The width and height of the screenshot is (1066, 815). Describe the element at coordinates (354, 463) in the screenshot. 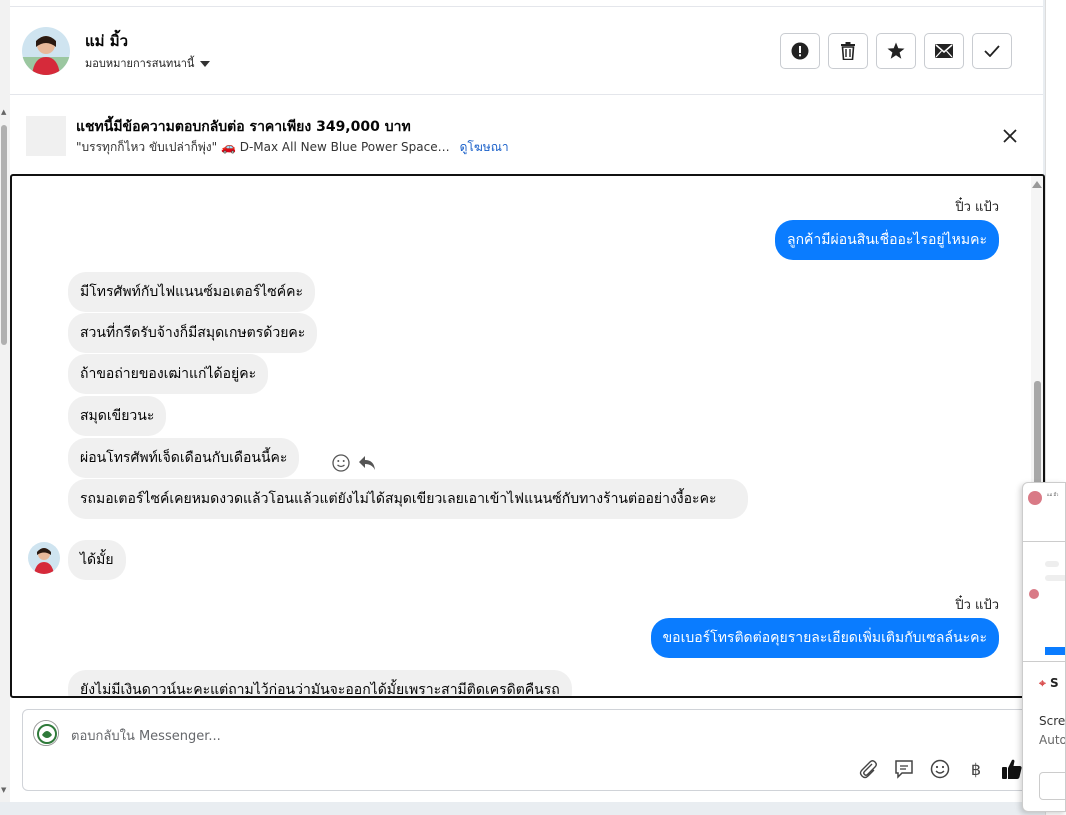

I see `message-hover-actions` at that location.